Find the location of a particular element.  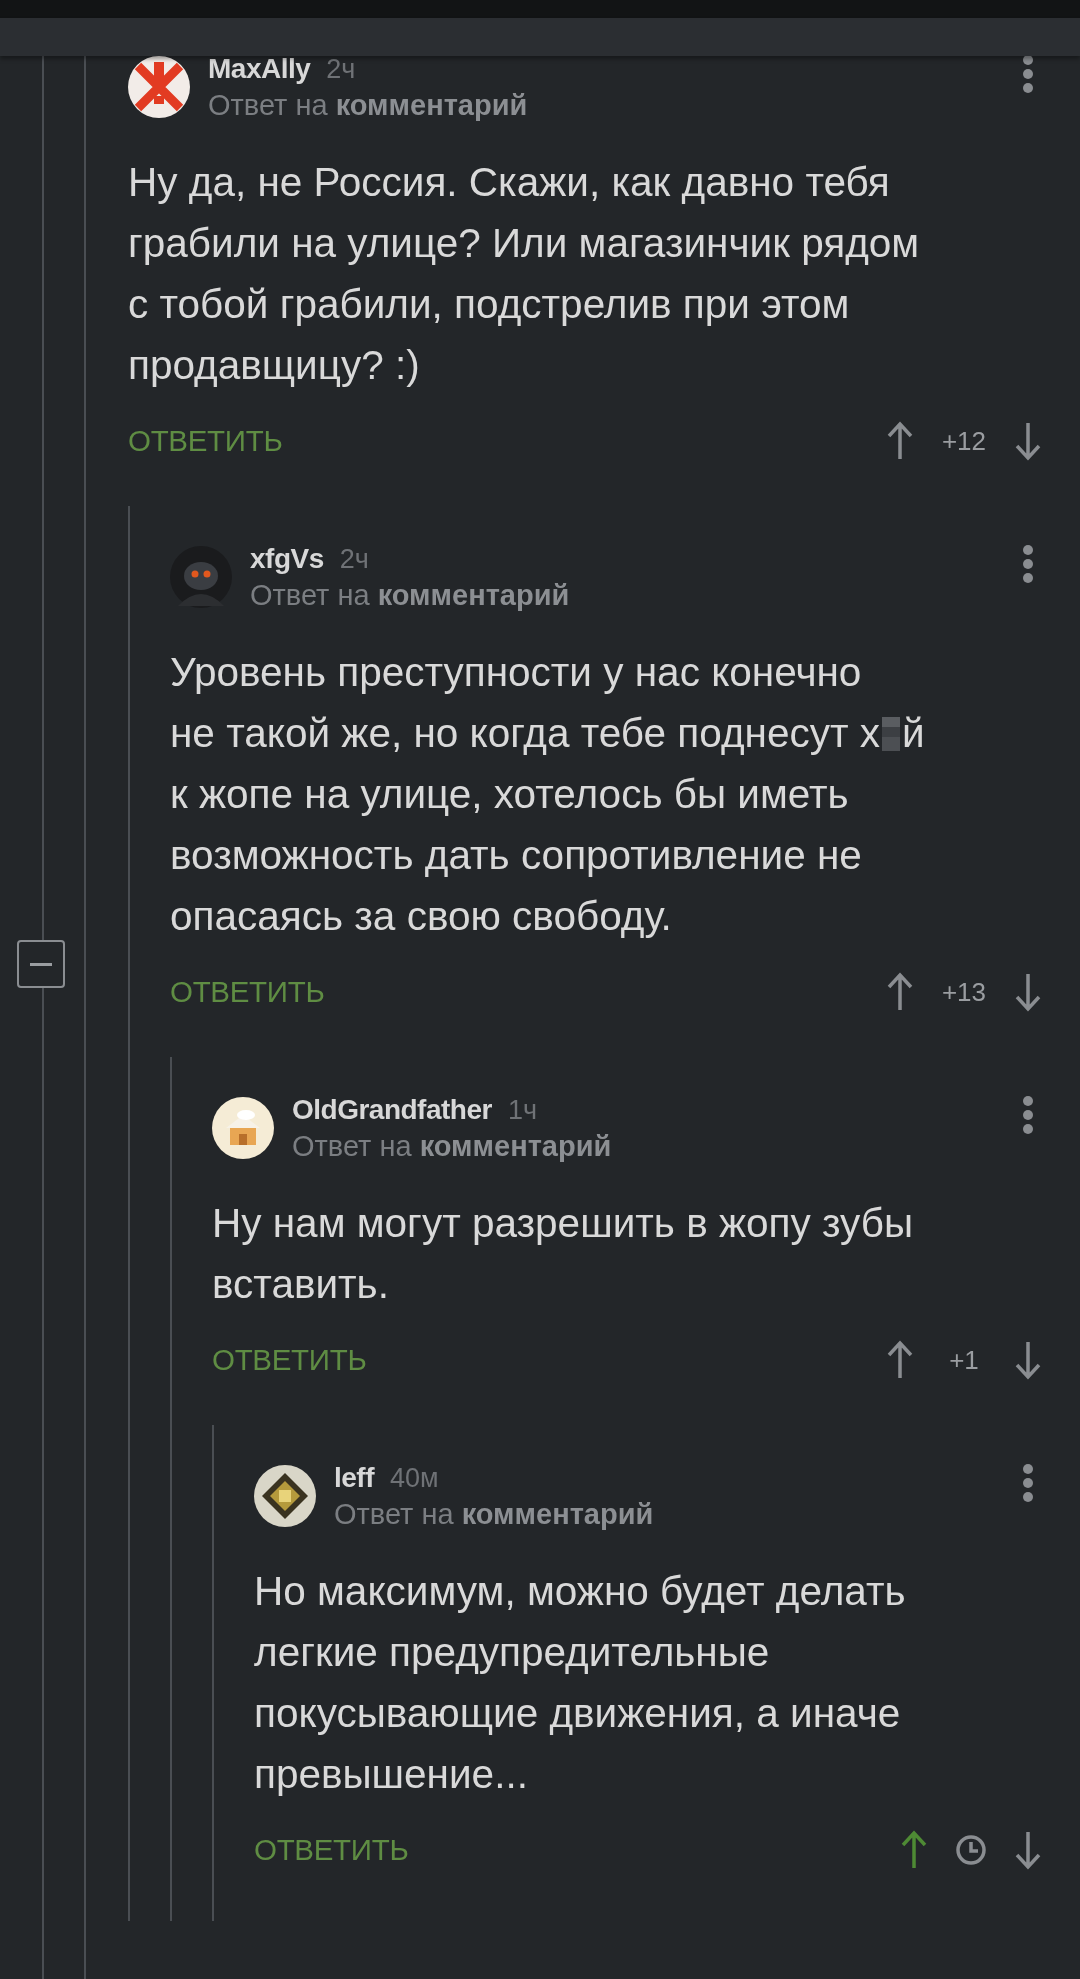

clock-icon is located at coordinates (971, 1850).